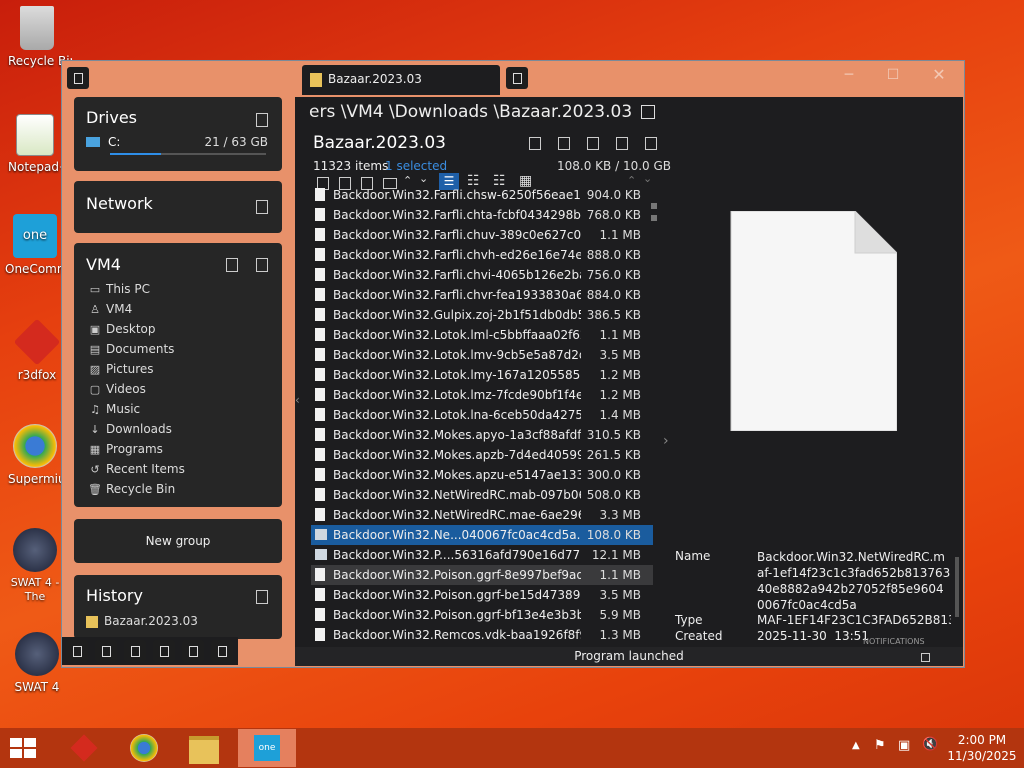 This screenshot has height=768, width=1024. What do you see at coordinates (35, 566) in the screenshot?
I see `desktop-icon-swat4-tss: SWAT 4 - The Stetchkov Syndicate` at bounding box center [35, 566].